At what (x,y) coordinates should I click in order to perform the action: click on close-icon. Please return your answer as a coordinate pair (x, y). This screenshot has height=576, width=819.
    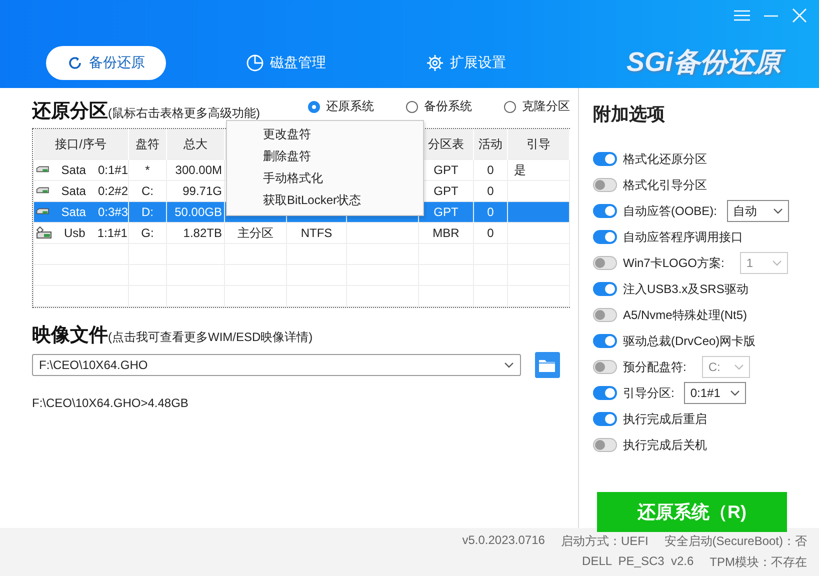
    Looking at the image, I should click on (799, 15).